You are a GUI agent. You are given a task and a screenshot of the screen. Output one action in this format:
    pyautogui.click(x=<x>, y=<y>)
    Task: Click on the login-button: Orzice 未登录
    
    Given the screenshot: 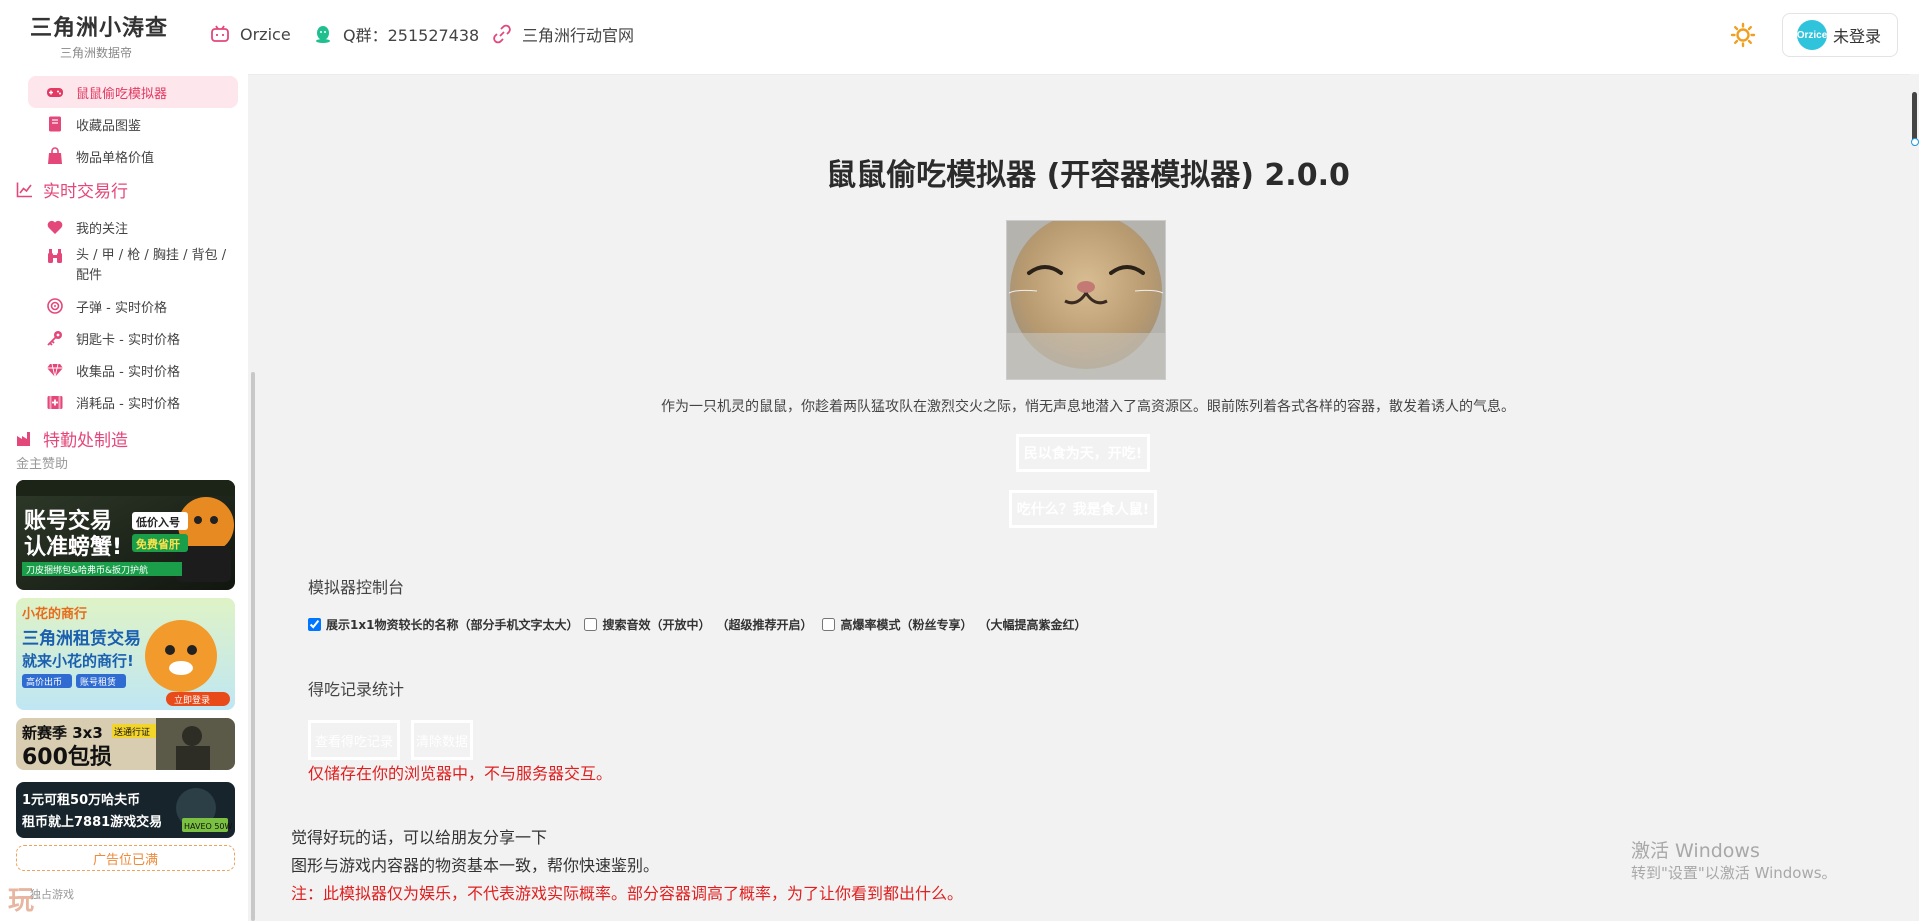 What is the action you would take?
    pyautogui.click(x=1840, y=35)
    